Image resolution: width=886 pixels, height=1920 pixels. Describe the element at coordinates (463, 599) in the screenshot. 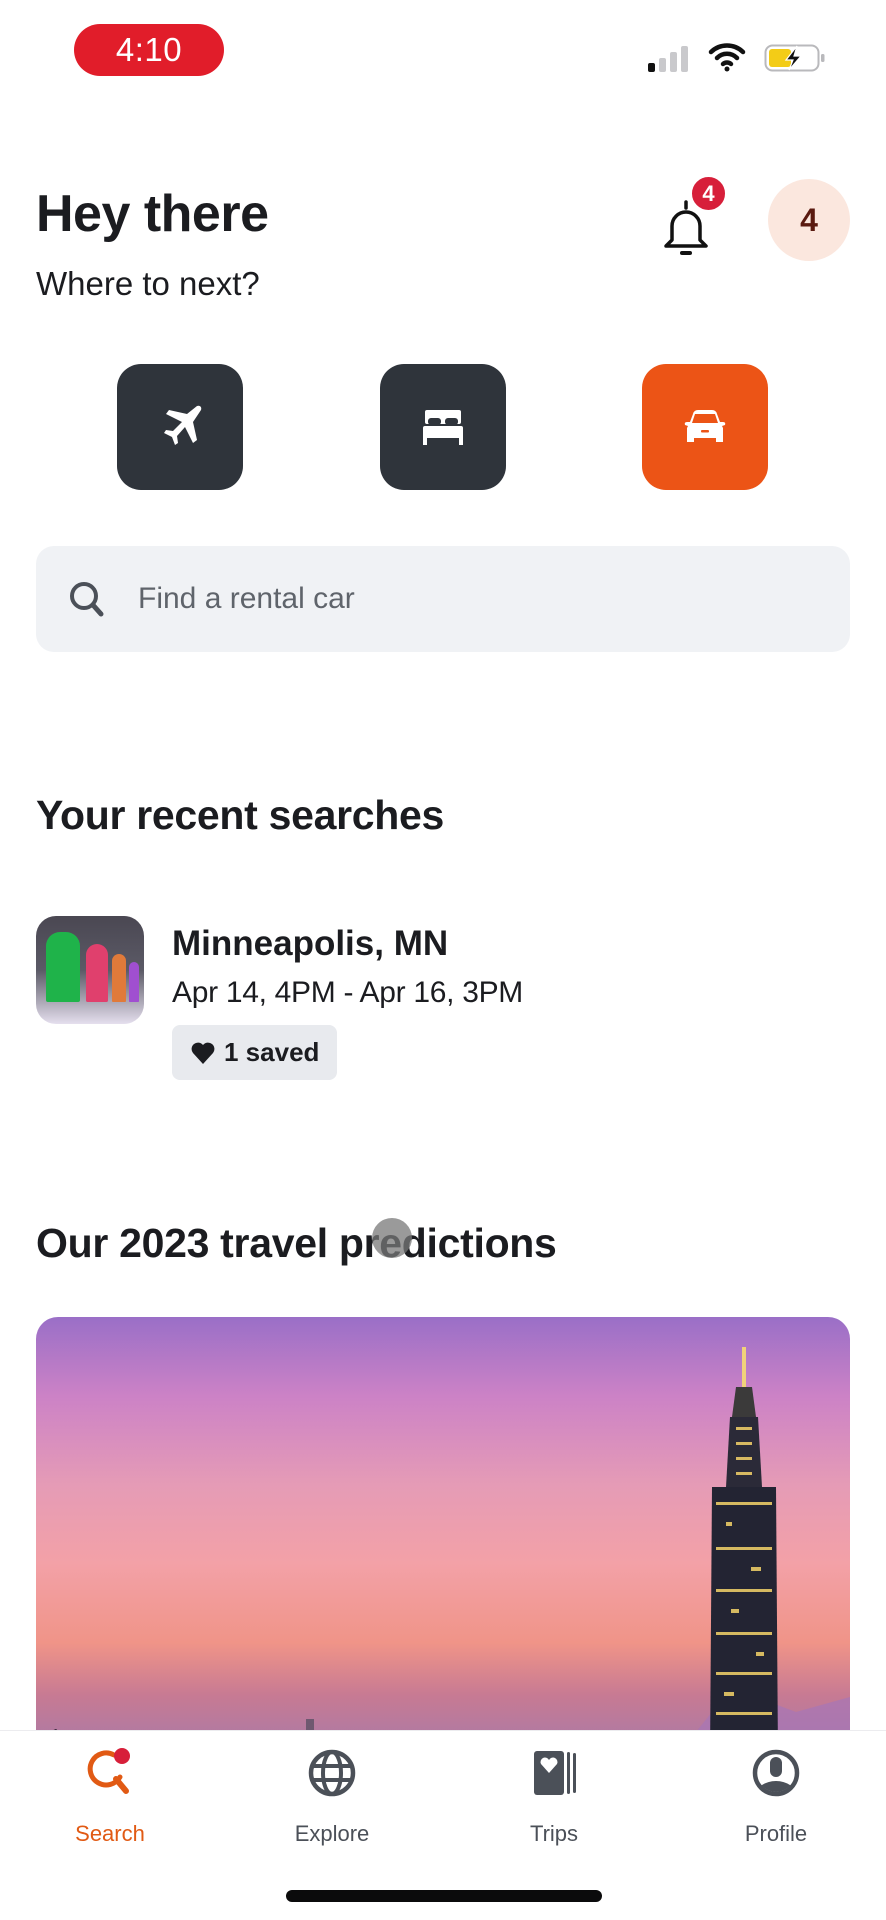

I see `search-input` at that location.